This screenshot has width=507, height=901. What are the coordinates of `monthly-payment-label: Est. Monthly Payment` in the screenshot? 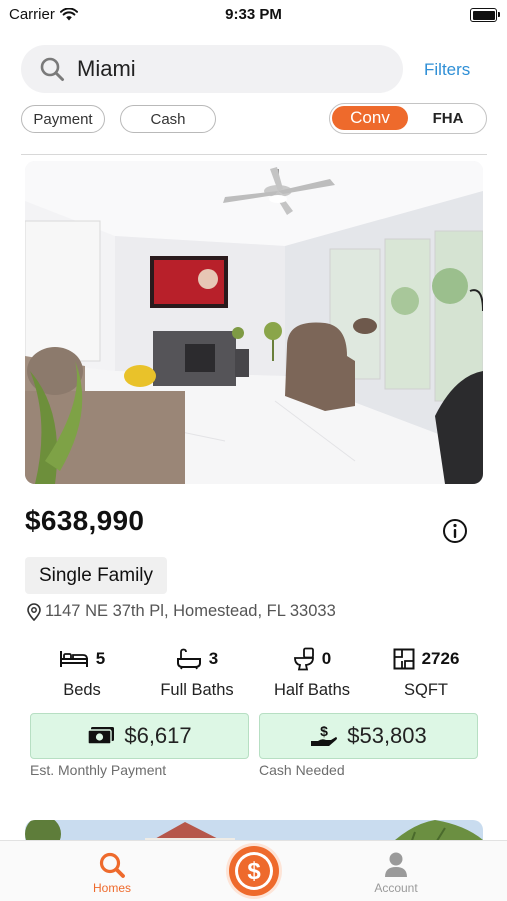 It's located at (98, 770).